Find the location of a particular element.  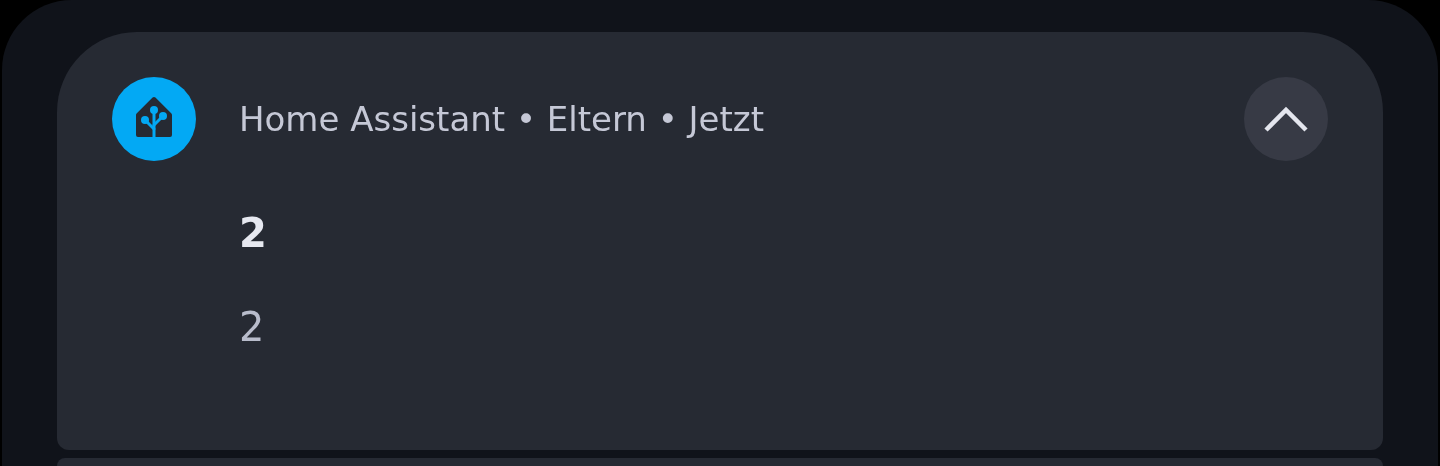

notification-title: 2 is located at coordinates (253, 233).